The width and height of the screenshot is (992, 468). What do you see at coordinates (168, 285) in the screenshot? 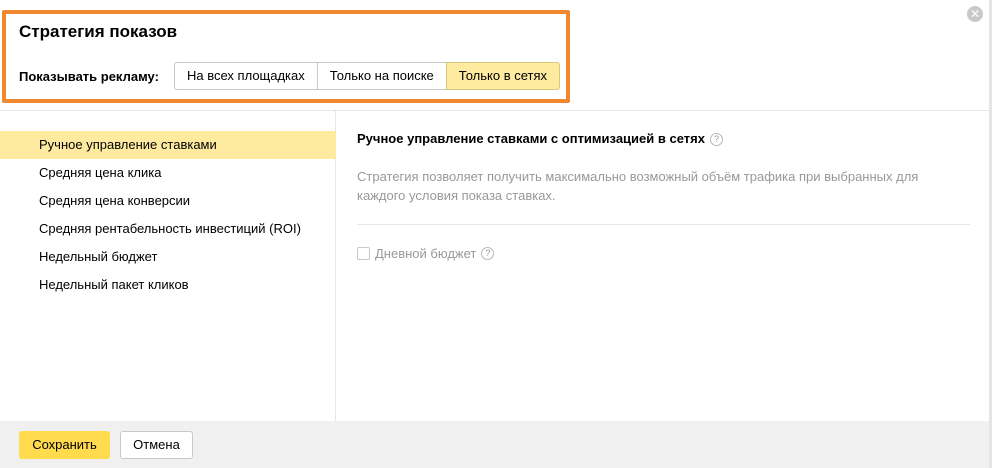
I see `sidebar-item-weekly-clicks: Недельный пакет кликов` at bounding box center [168, 285].